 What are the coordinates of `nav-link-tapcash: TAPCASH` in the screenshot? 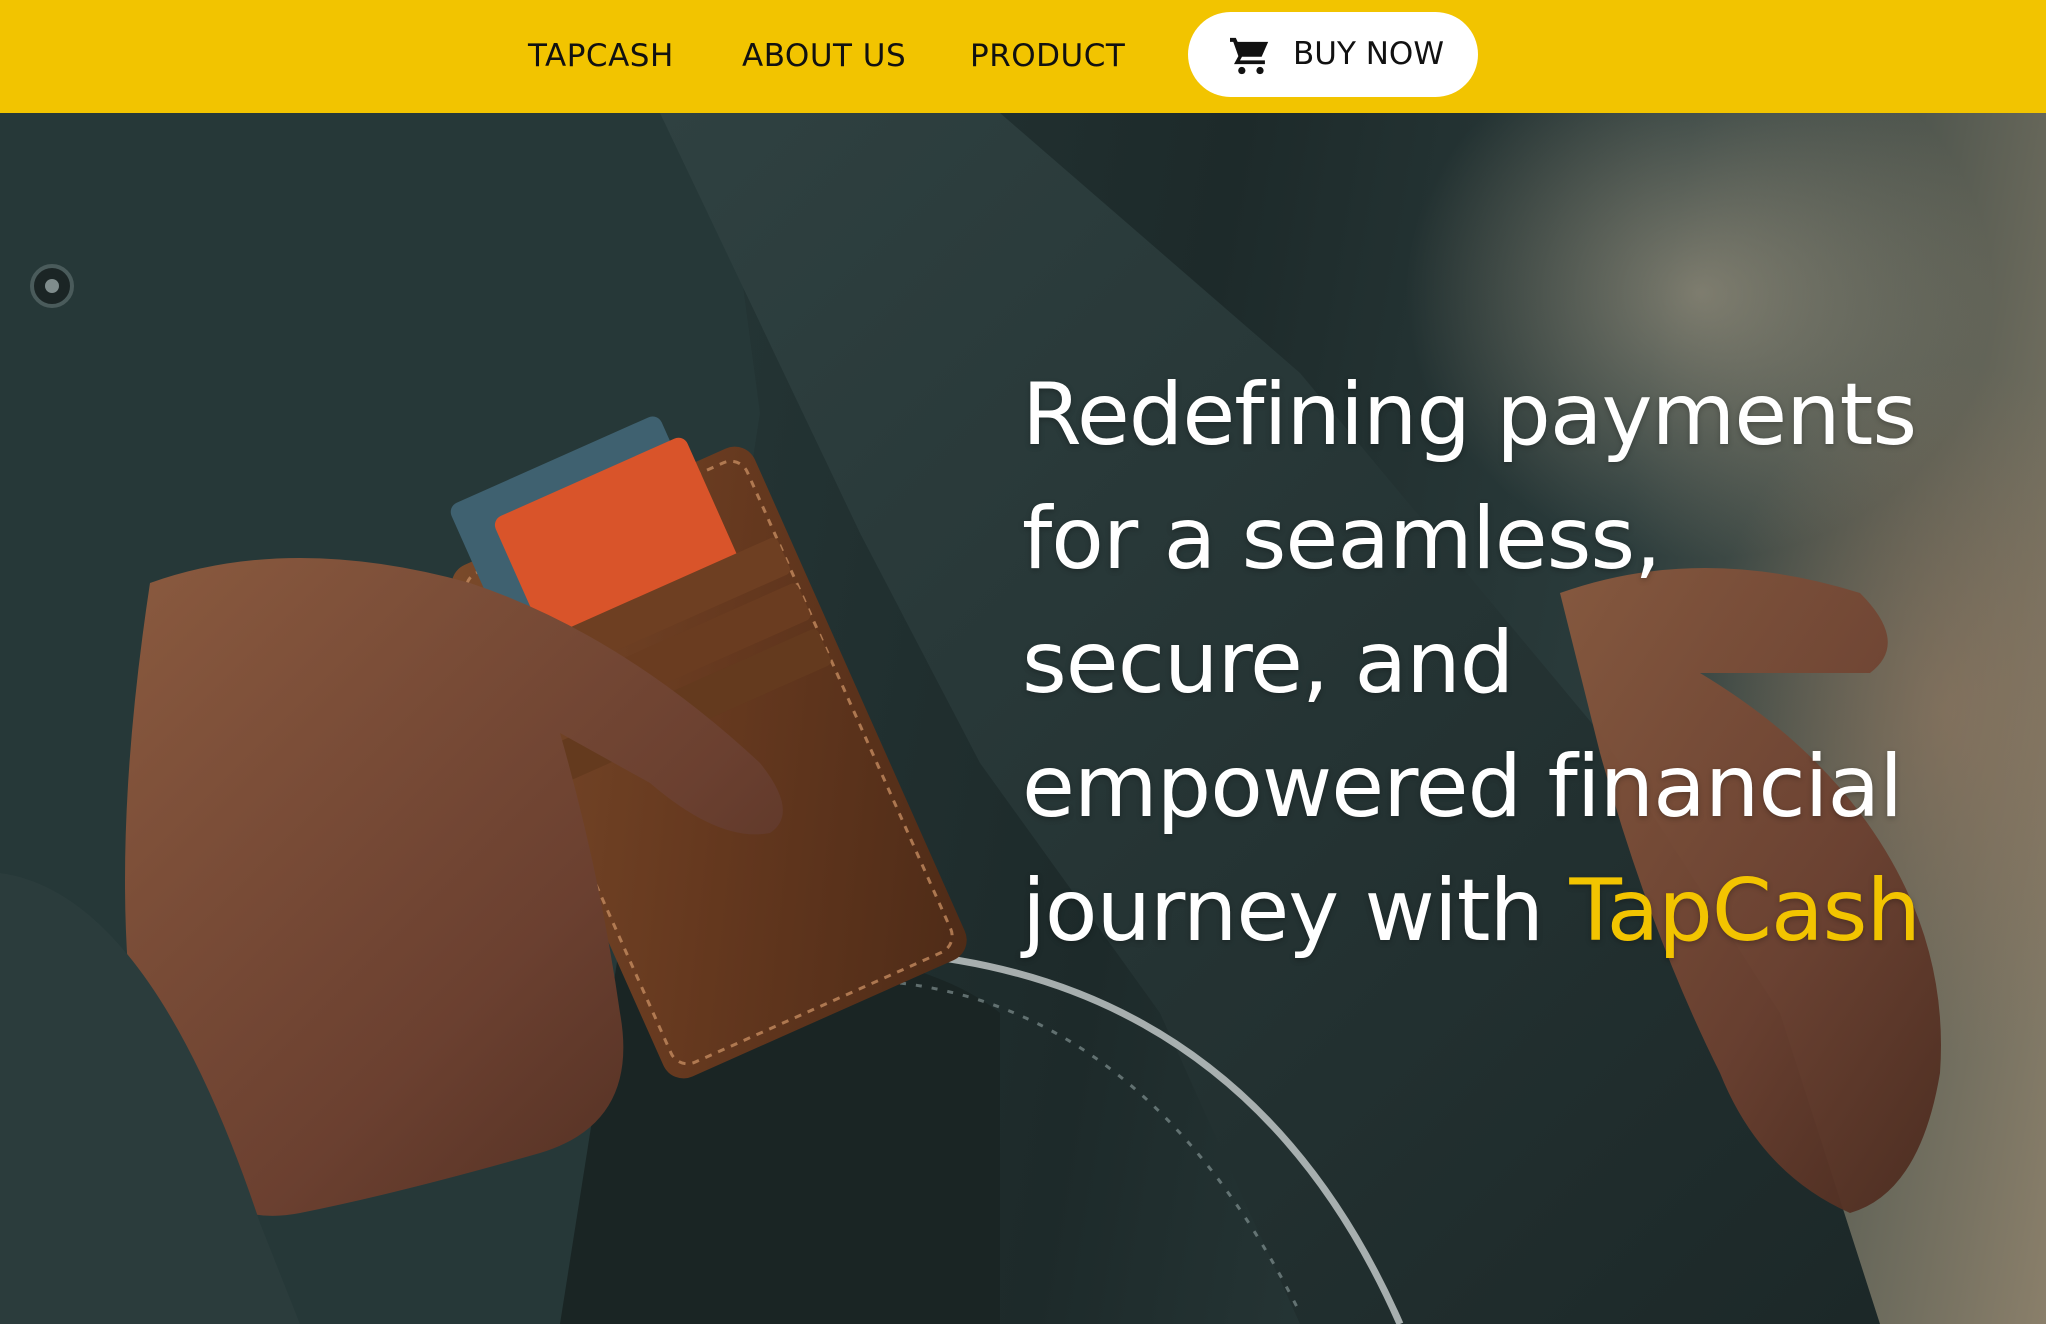 It's located at (601, 56).